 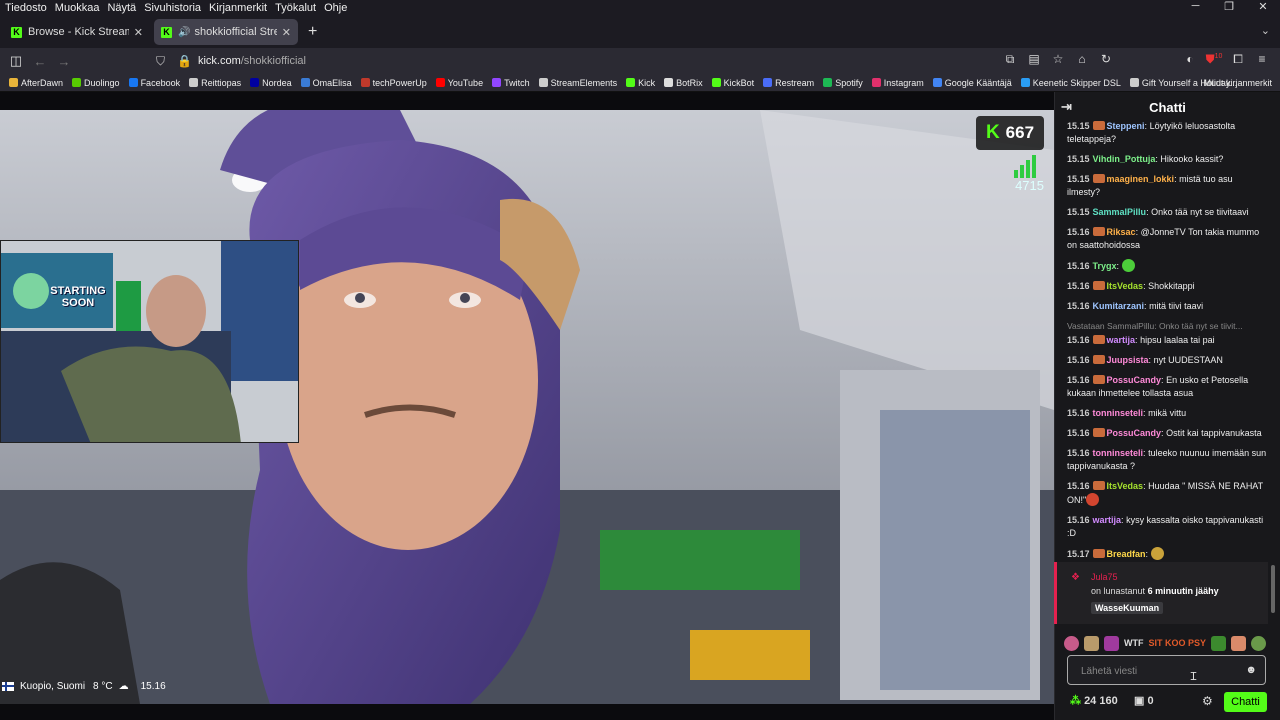 I want to click on bookmark-item: Keenetic Skipper DSL, so click(x=1070, y=83).